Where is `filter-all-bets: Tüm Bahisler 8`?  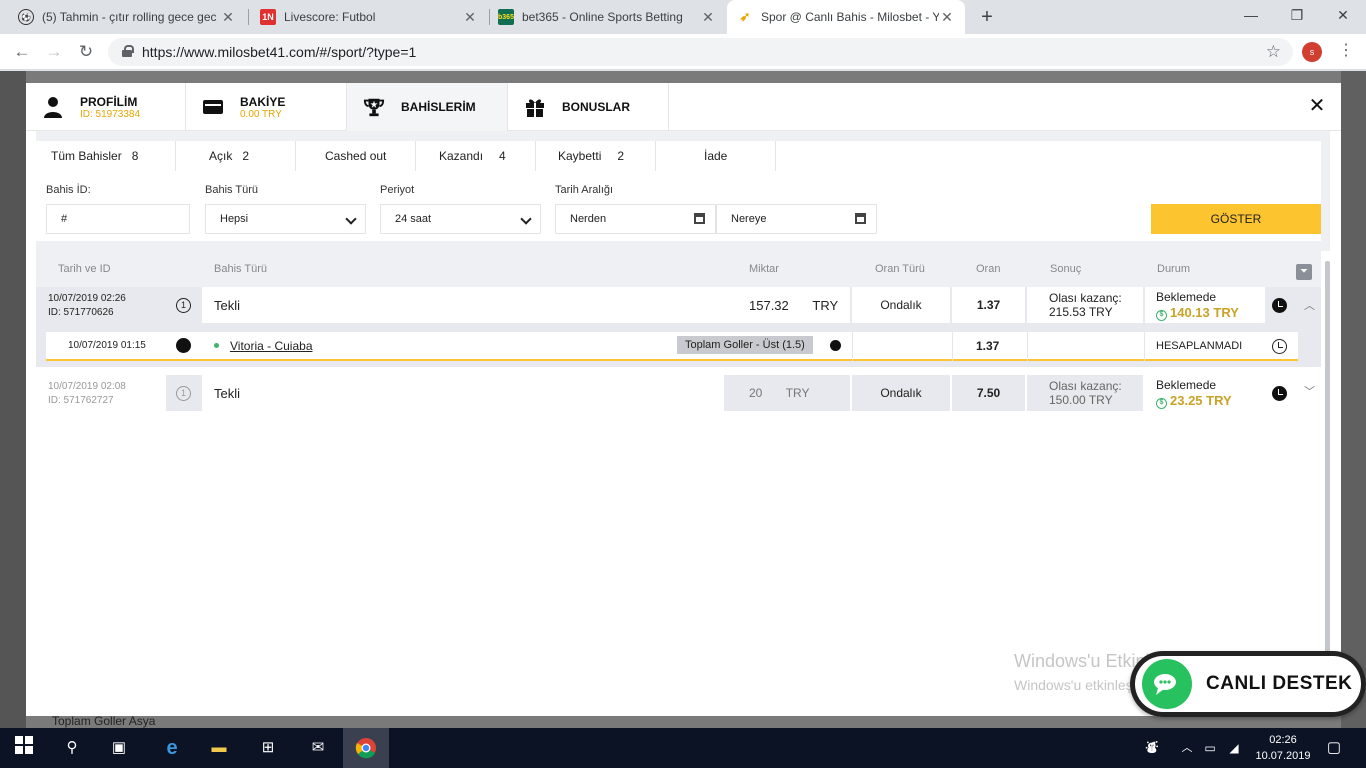 filter-all-bets: Tüm Bahisler 8 is located at coordinates (106, 156).